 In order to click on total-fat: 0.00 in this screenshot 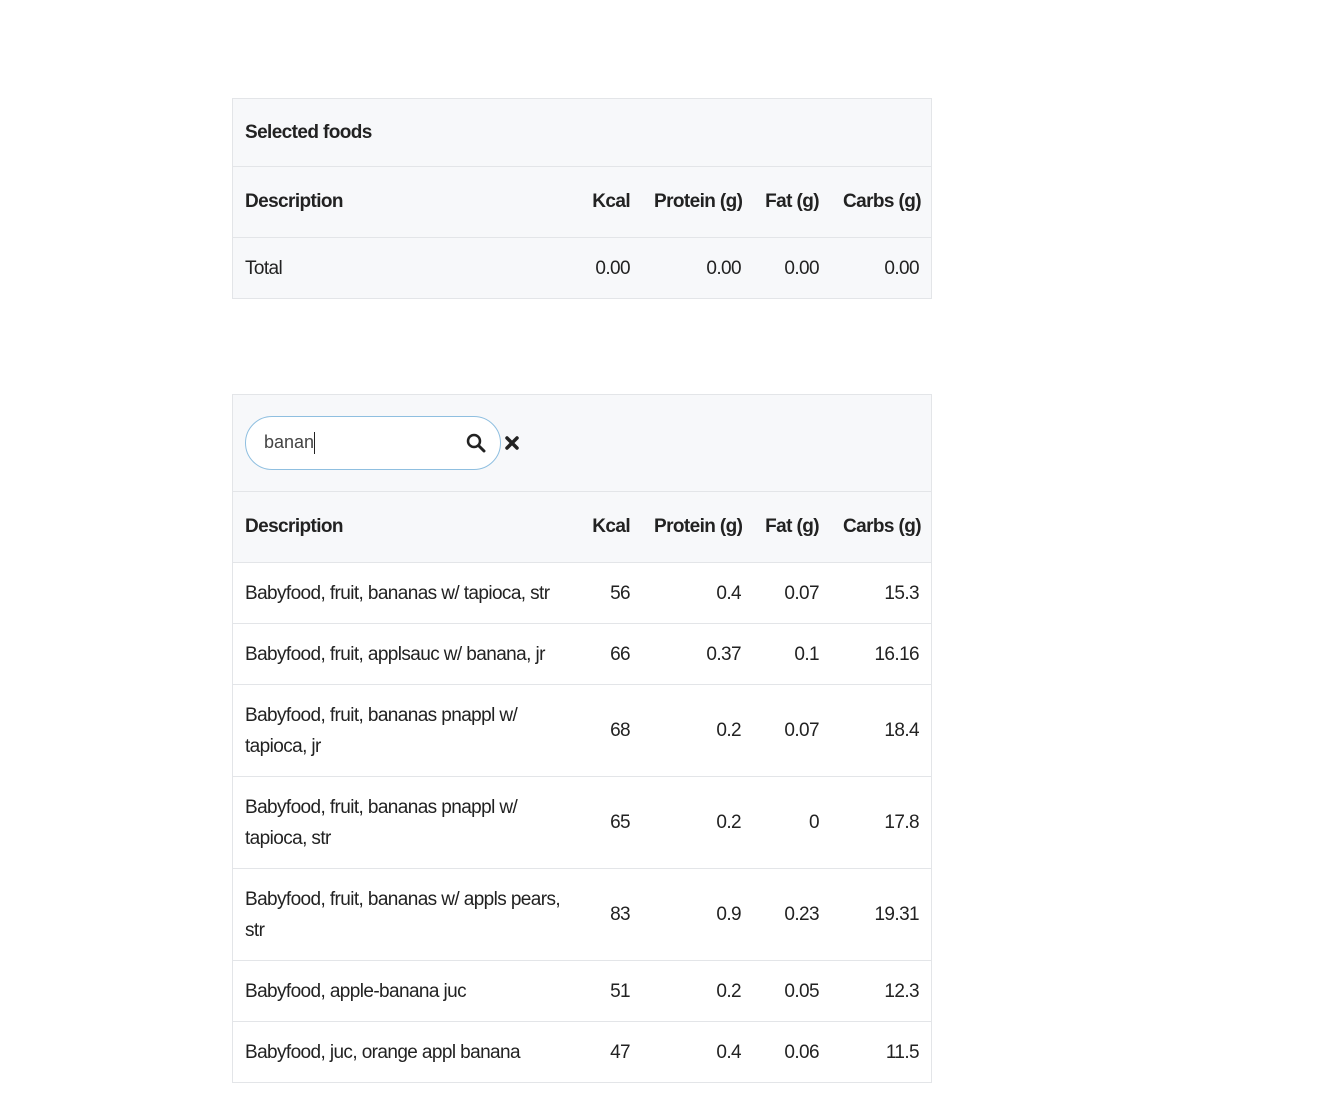, I will do `click(792, 267)`.